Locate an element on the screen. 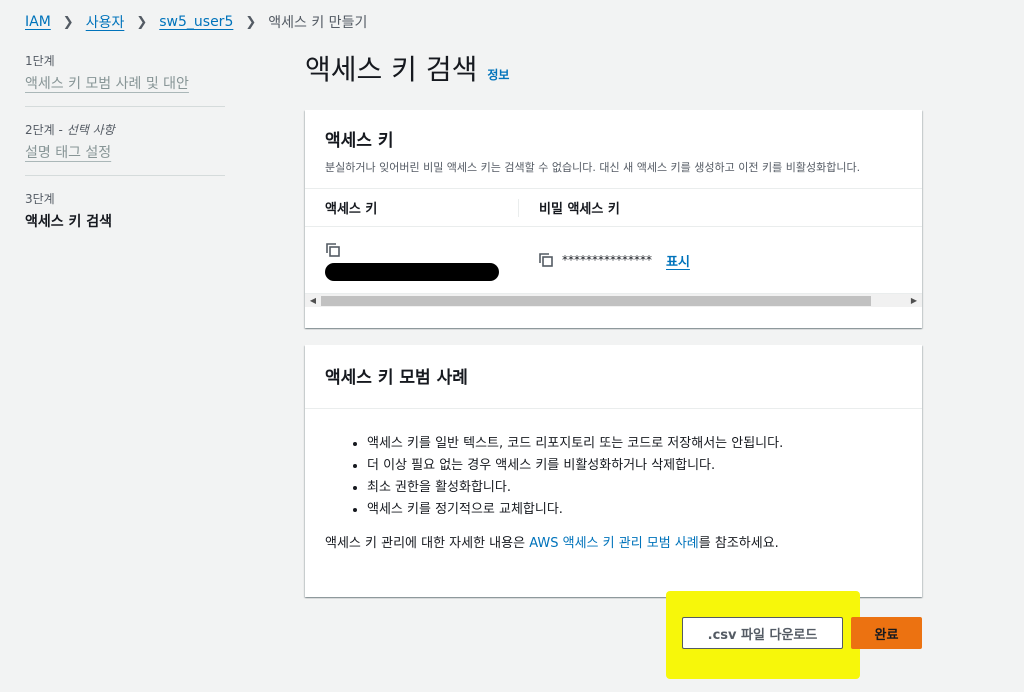  step-link-best-practices: 액세스 키 모범 사례 및 대안 is located at coordinates (125, 83).